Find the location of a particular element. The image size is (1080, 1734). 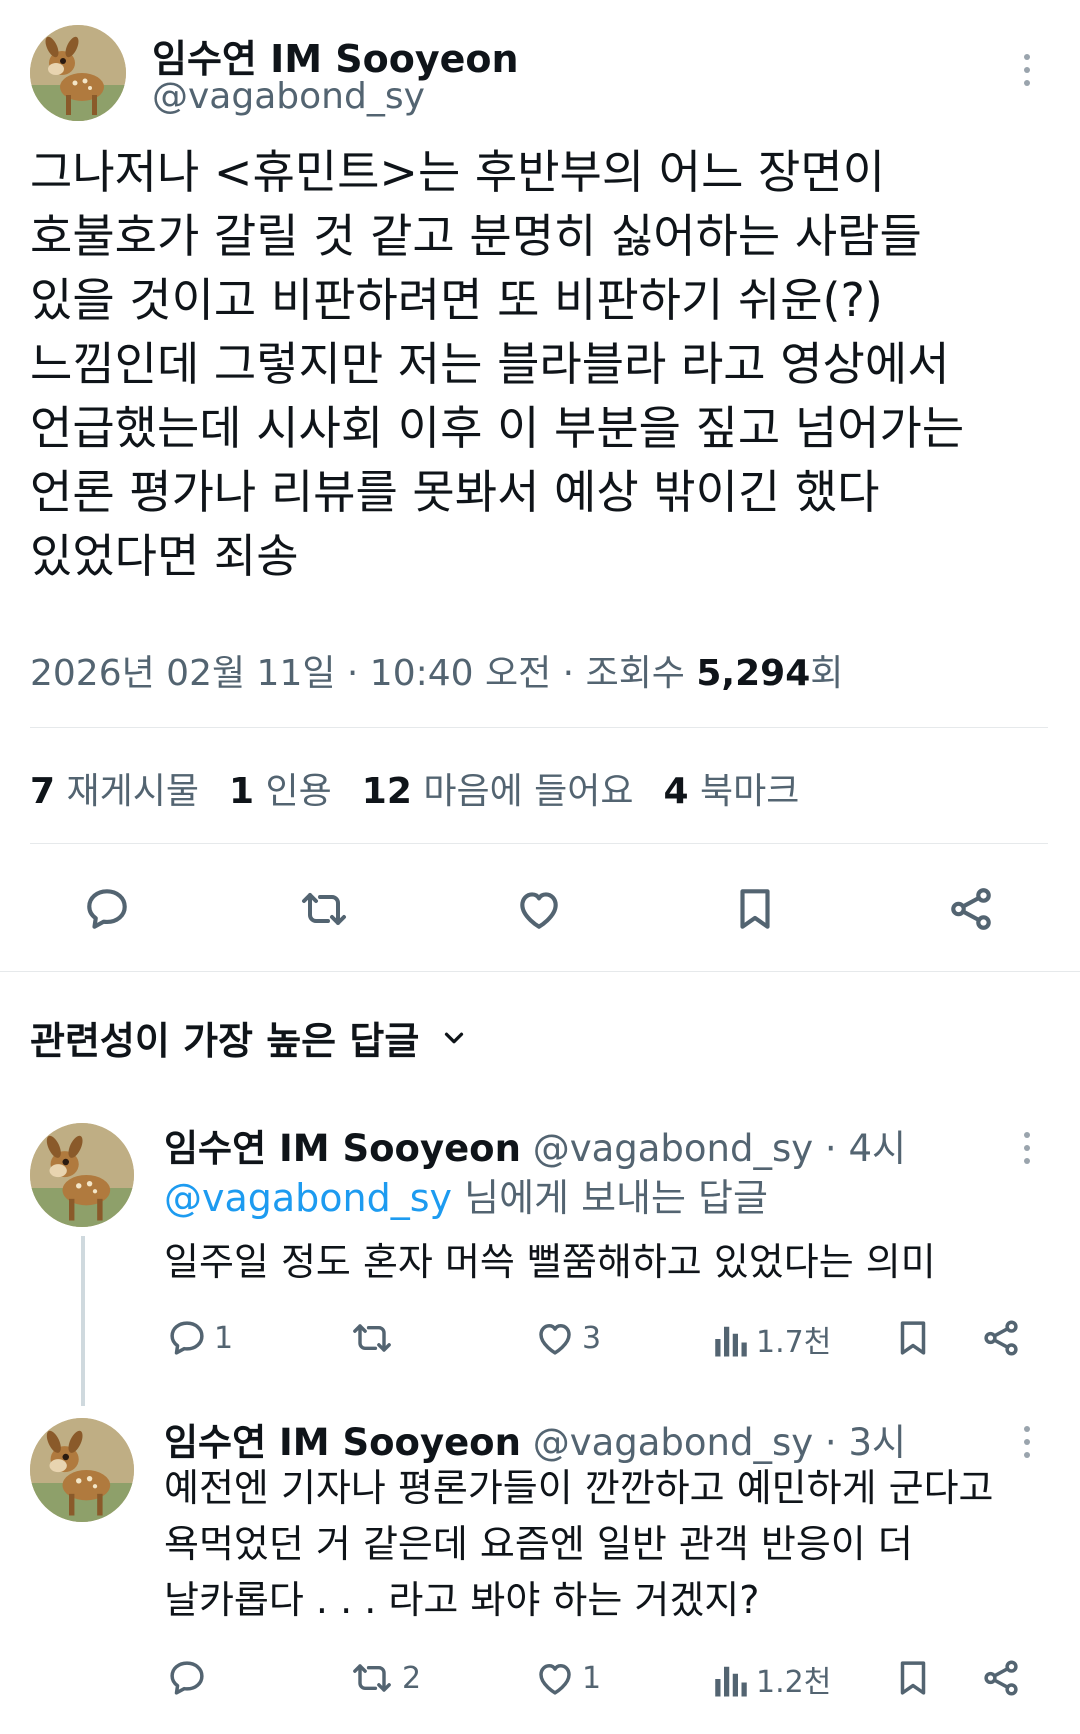

replying-to-handle: @vagabond_sy is located at coordinates (308, 1198).